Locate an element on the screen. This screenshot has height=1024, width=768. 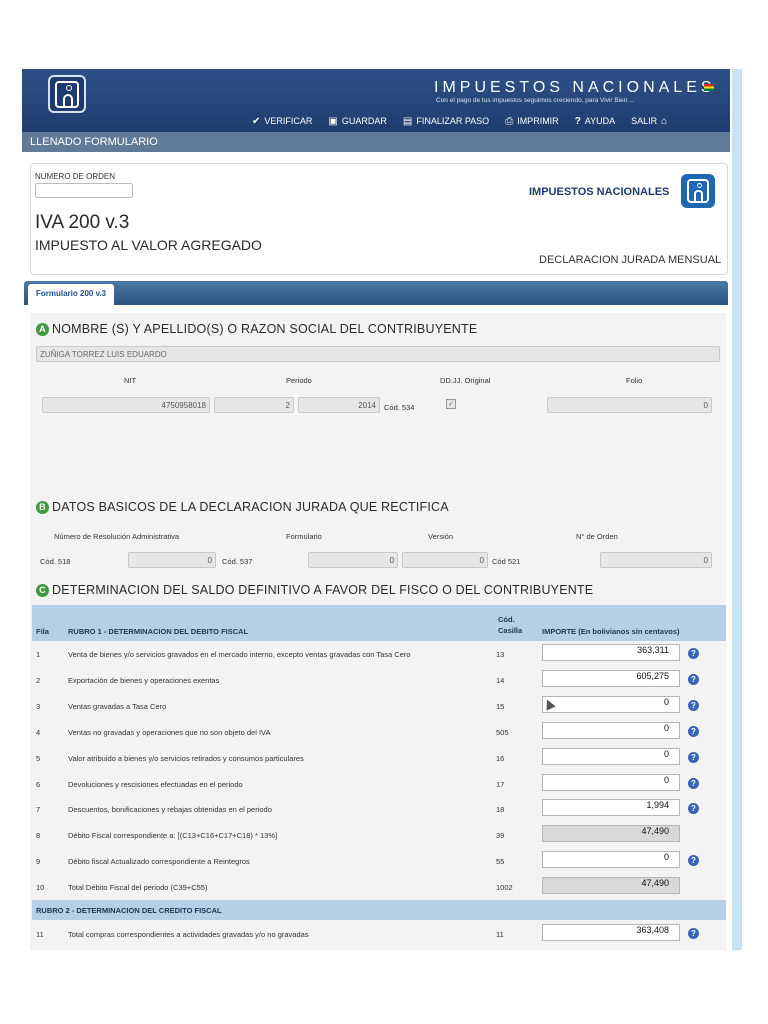
periodo-label: Periodo is located at coordinates (299, 380).